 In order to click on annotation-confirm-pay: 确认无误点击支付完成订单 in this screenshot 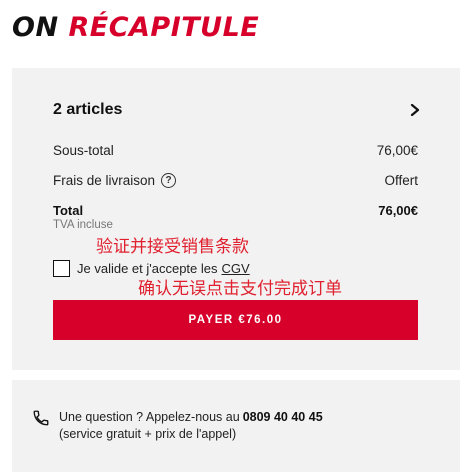, I will do `click(240, 289)`.